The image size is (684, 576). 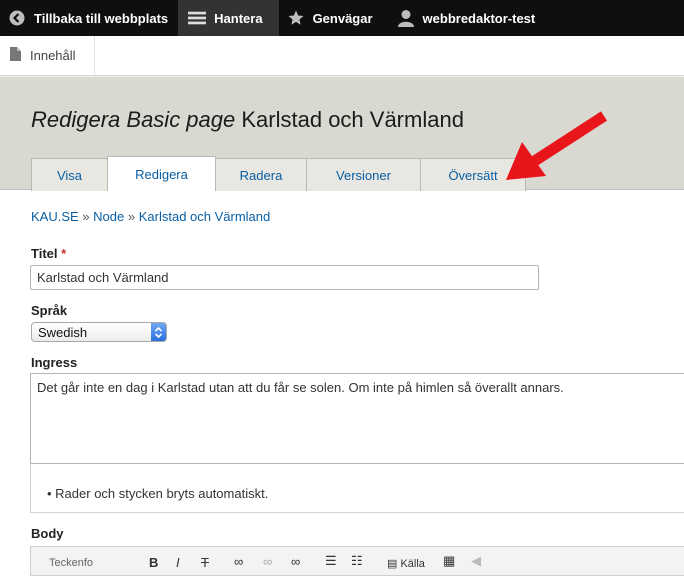 I want to click on link-icon: ∞, so click(x=238, y=561).